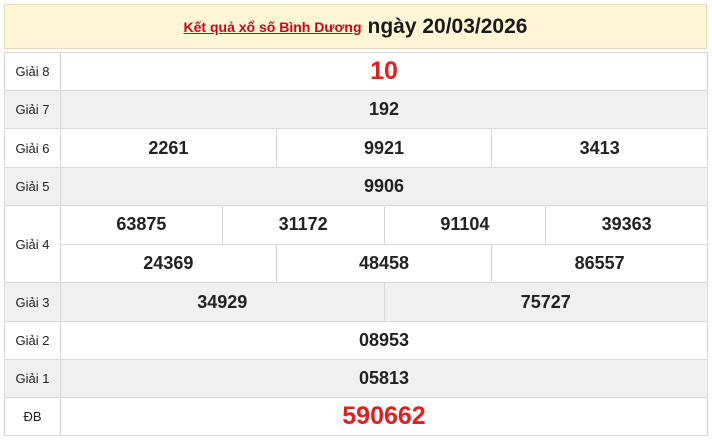  Describe the element at coordinates (384, 416) in the screenshot. I see `special-prize-number: 590662` at that location.